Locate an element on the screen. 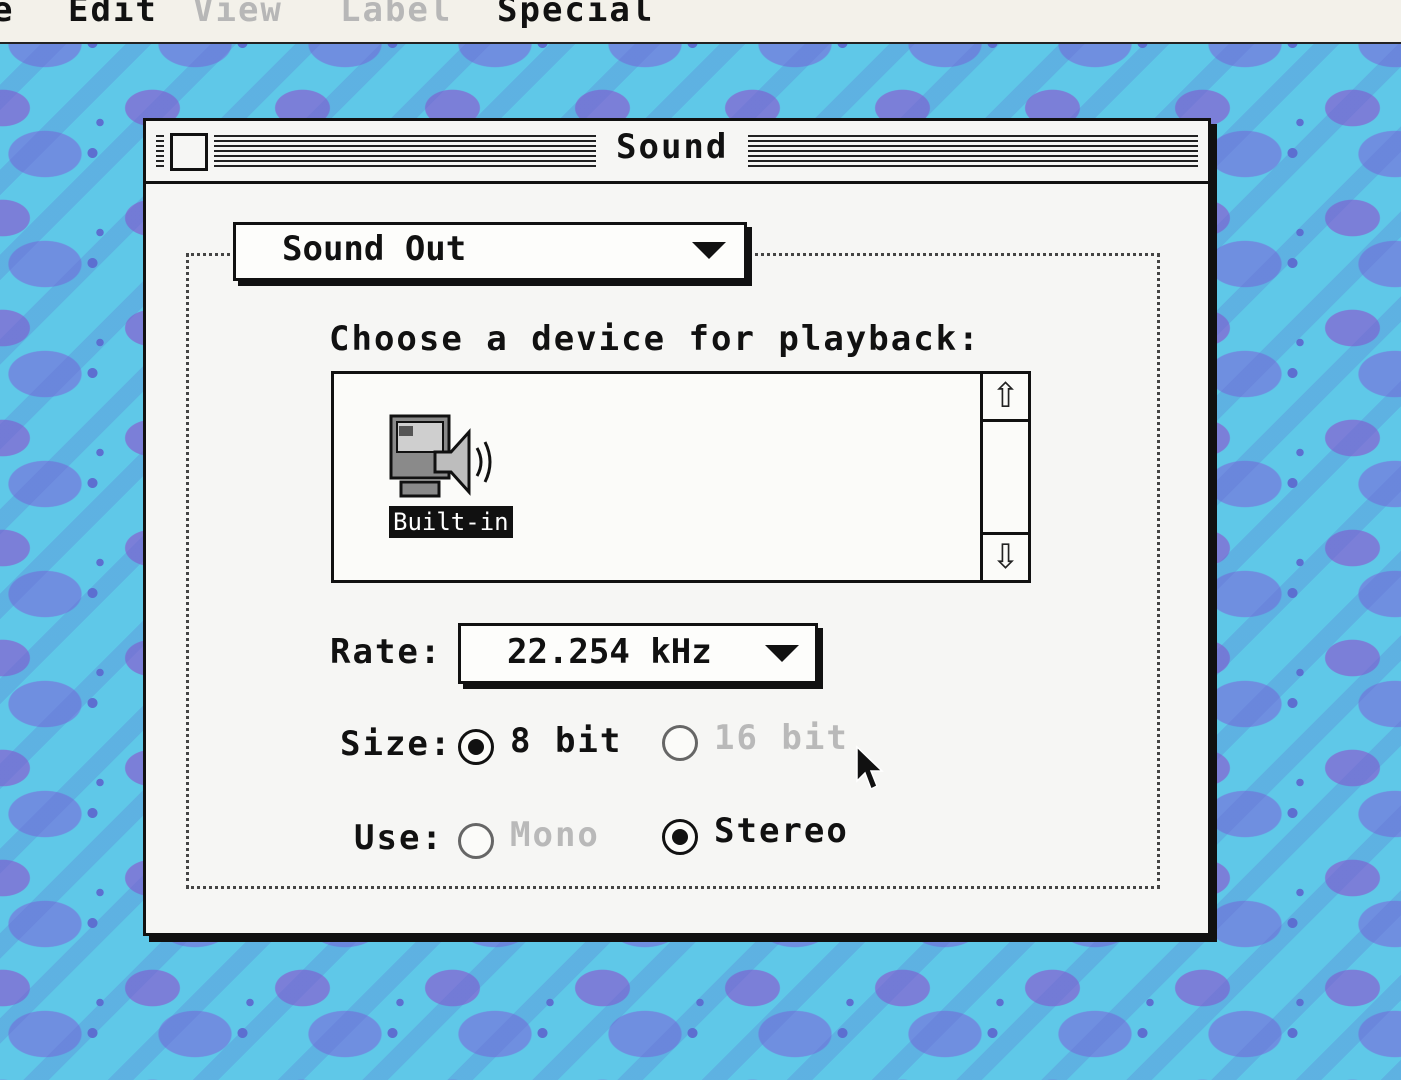  device-item-built-in: Built-in is located at coordinates (451, 479).